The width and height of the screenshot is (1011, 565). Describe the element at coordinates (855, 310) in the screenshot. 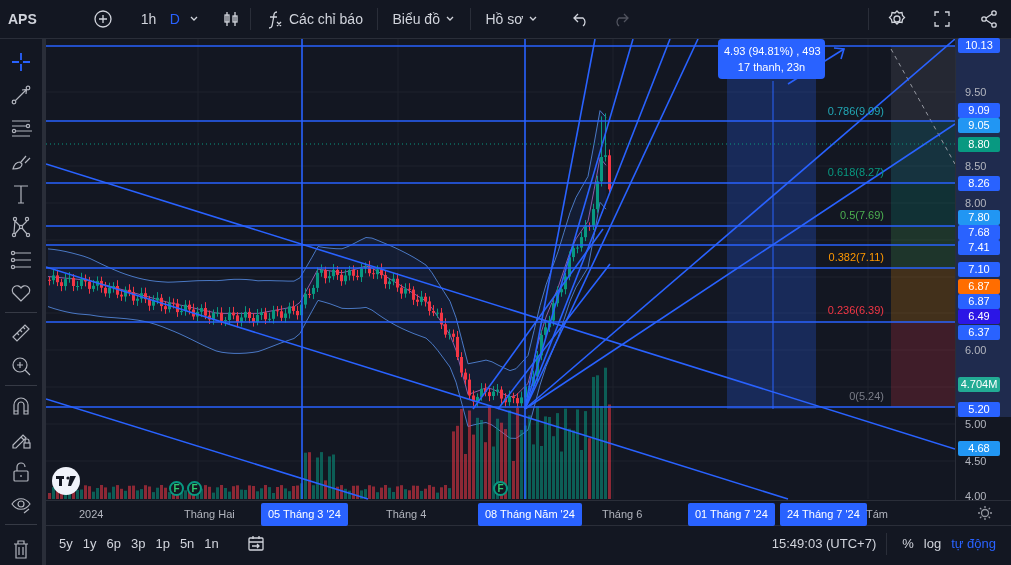

I see `fib-level-label: 0.236(6.39)` at that location.